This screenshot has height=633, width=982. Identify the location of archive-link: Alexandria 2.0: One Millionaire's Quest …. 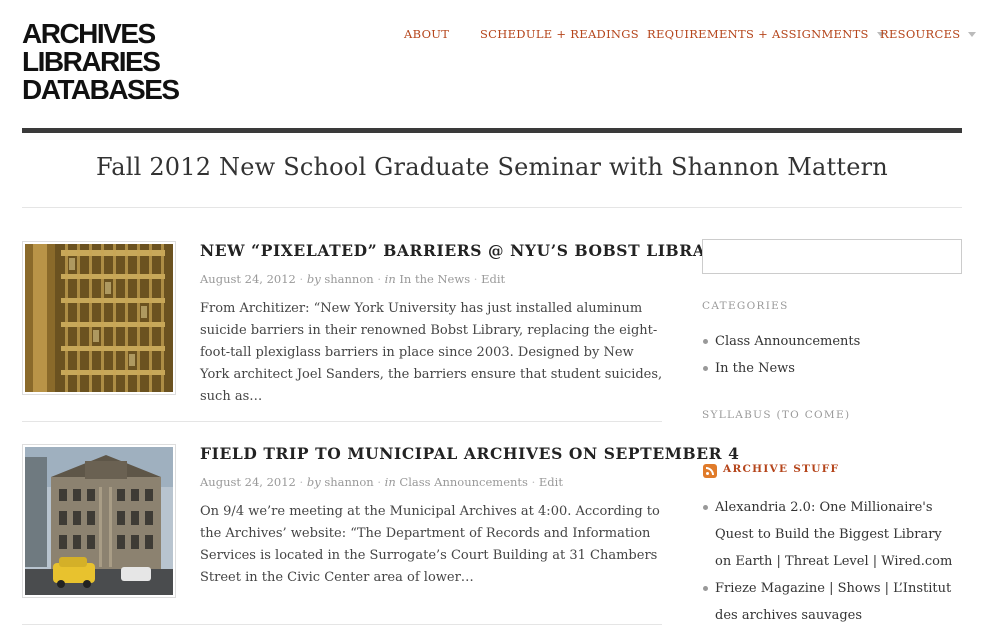
(833, 534).